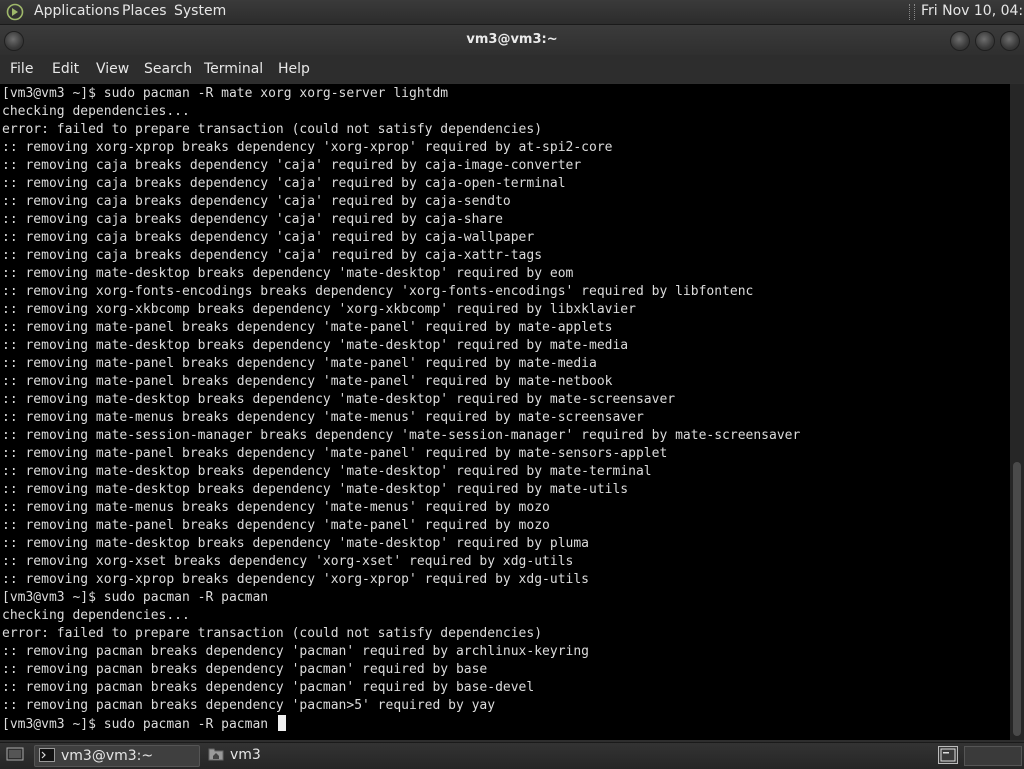 The image size is (1024, 769). I want to click on menu-help: Help, so click(294, 69).